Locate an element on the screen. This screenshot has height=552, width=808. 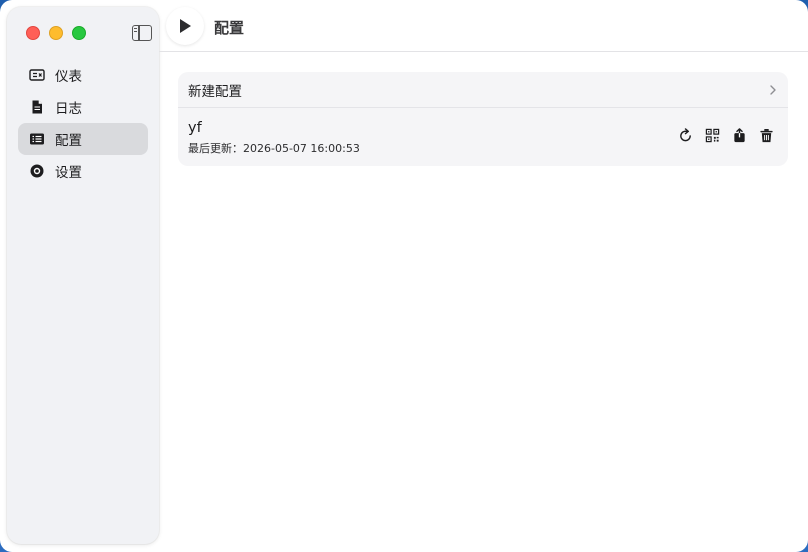
sidebar-item-profiles: 配置 is located at coordinates (83, 139).